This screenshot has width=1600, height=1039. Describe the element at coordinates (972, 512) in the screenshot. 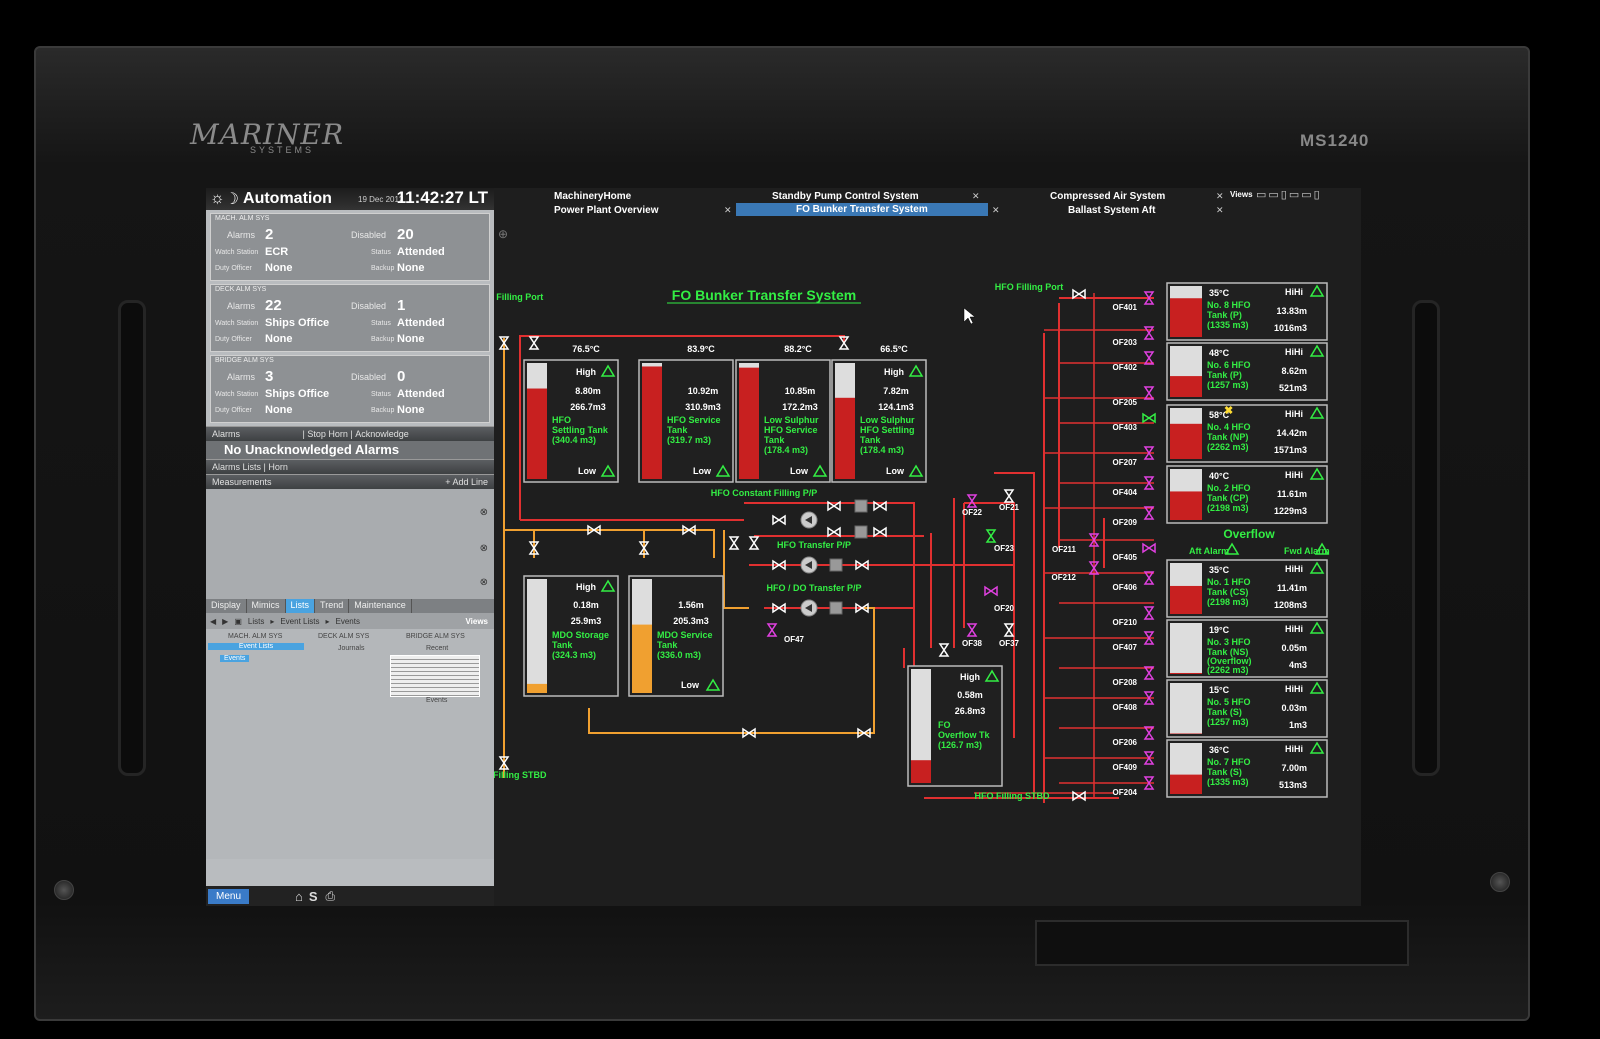

I see `valve-label: OF22` at that location.